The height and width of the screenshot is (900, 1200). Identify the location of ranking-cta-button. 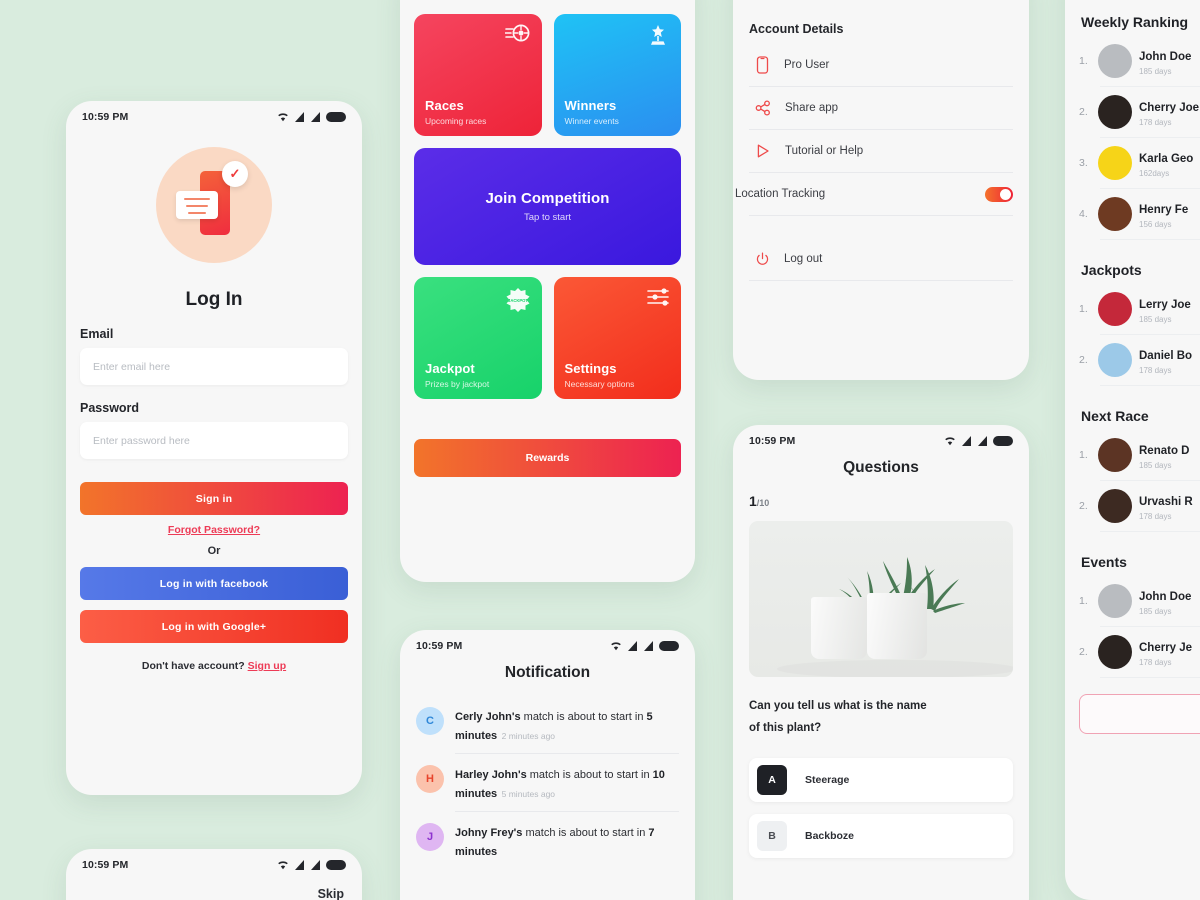
(1139, 714).